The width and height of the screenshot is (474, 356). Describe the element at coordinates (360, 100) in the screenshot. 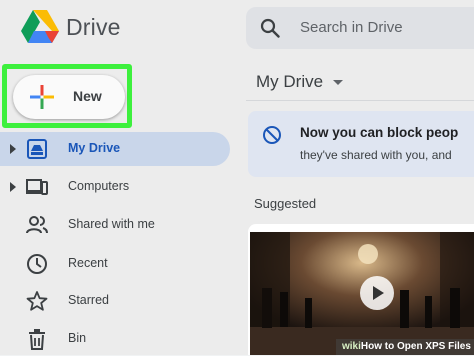

I see `header-divider` at that location.